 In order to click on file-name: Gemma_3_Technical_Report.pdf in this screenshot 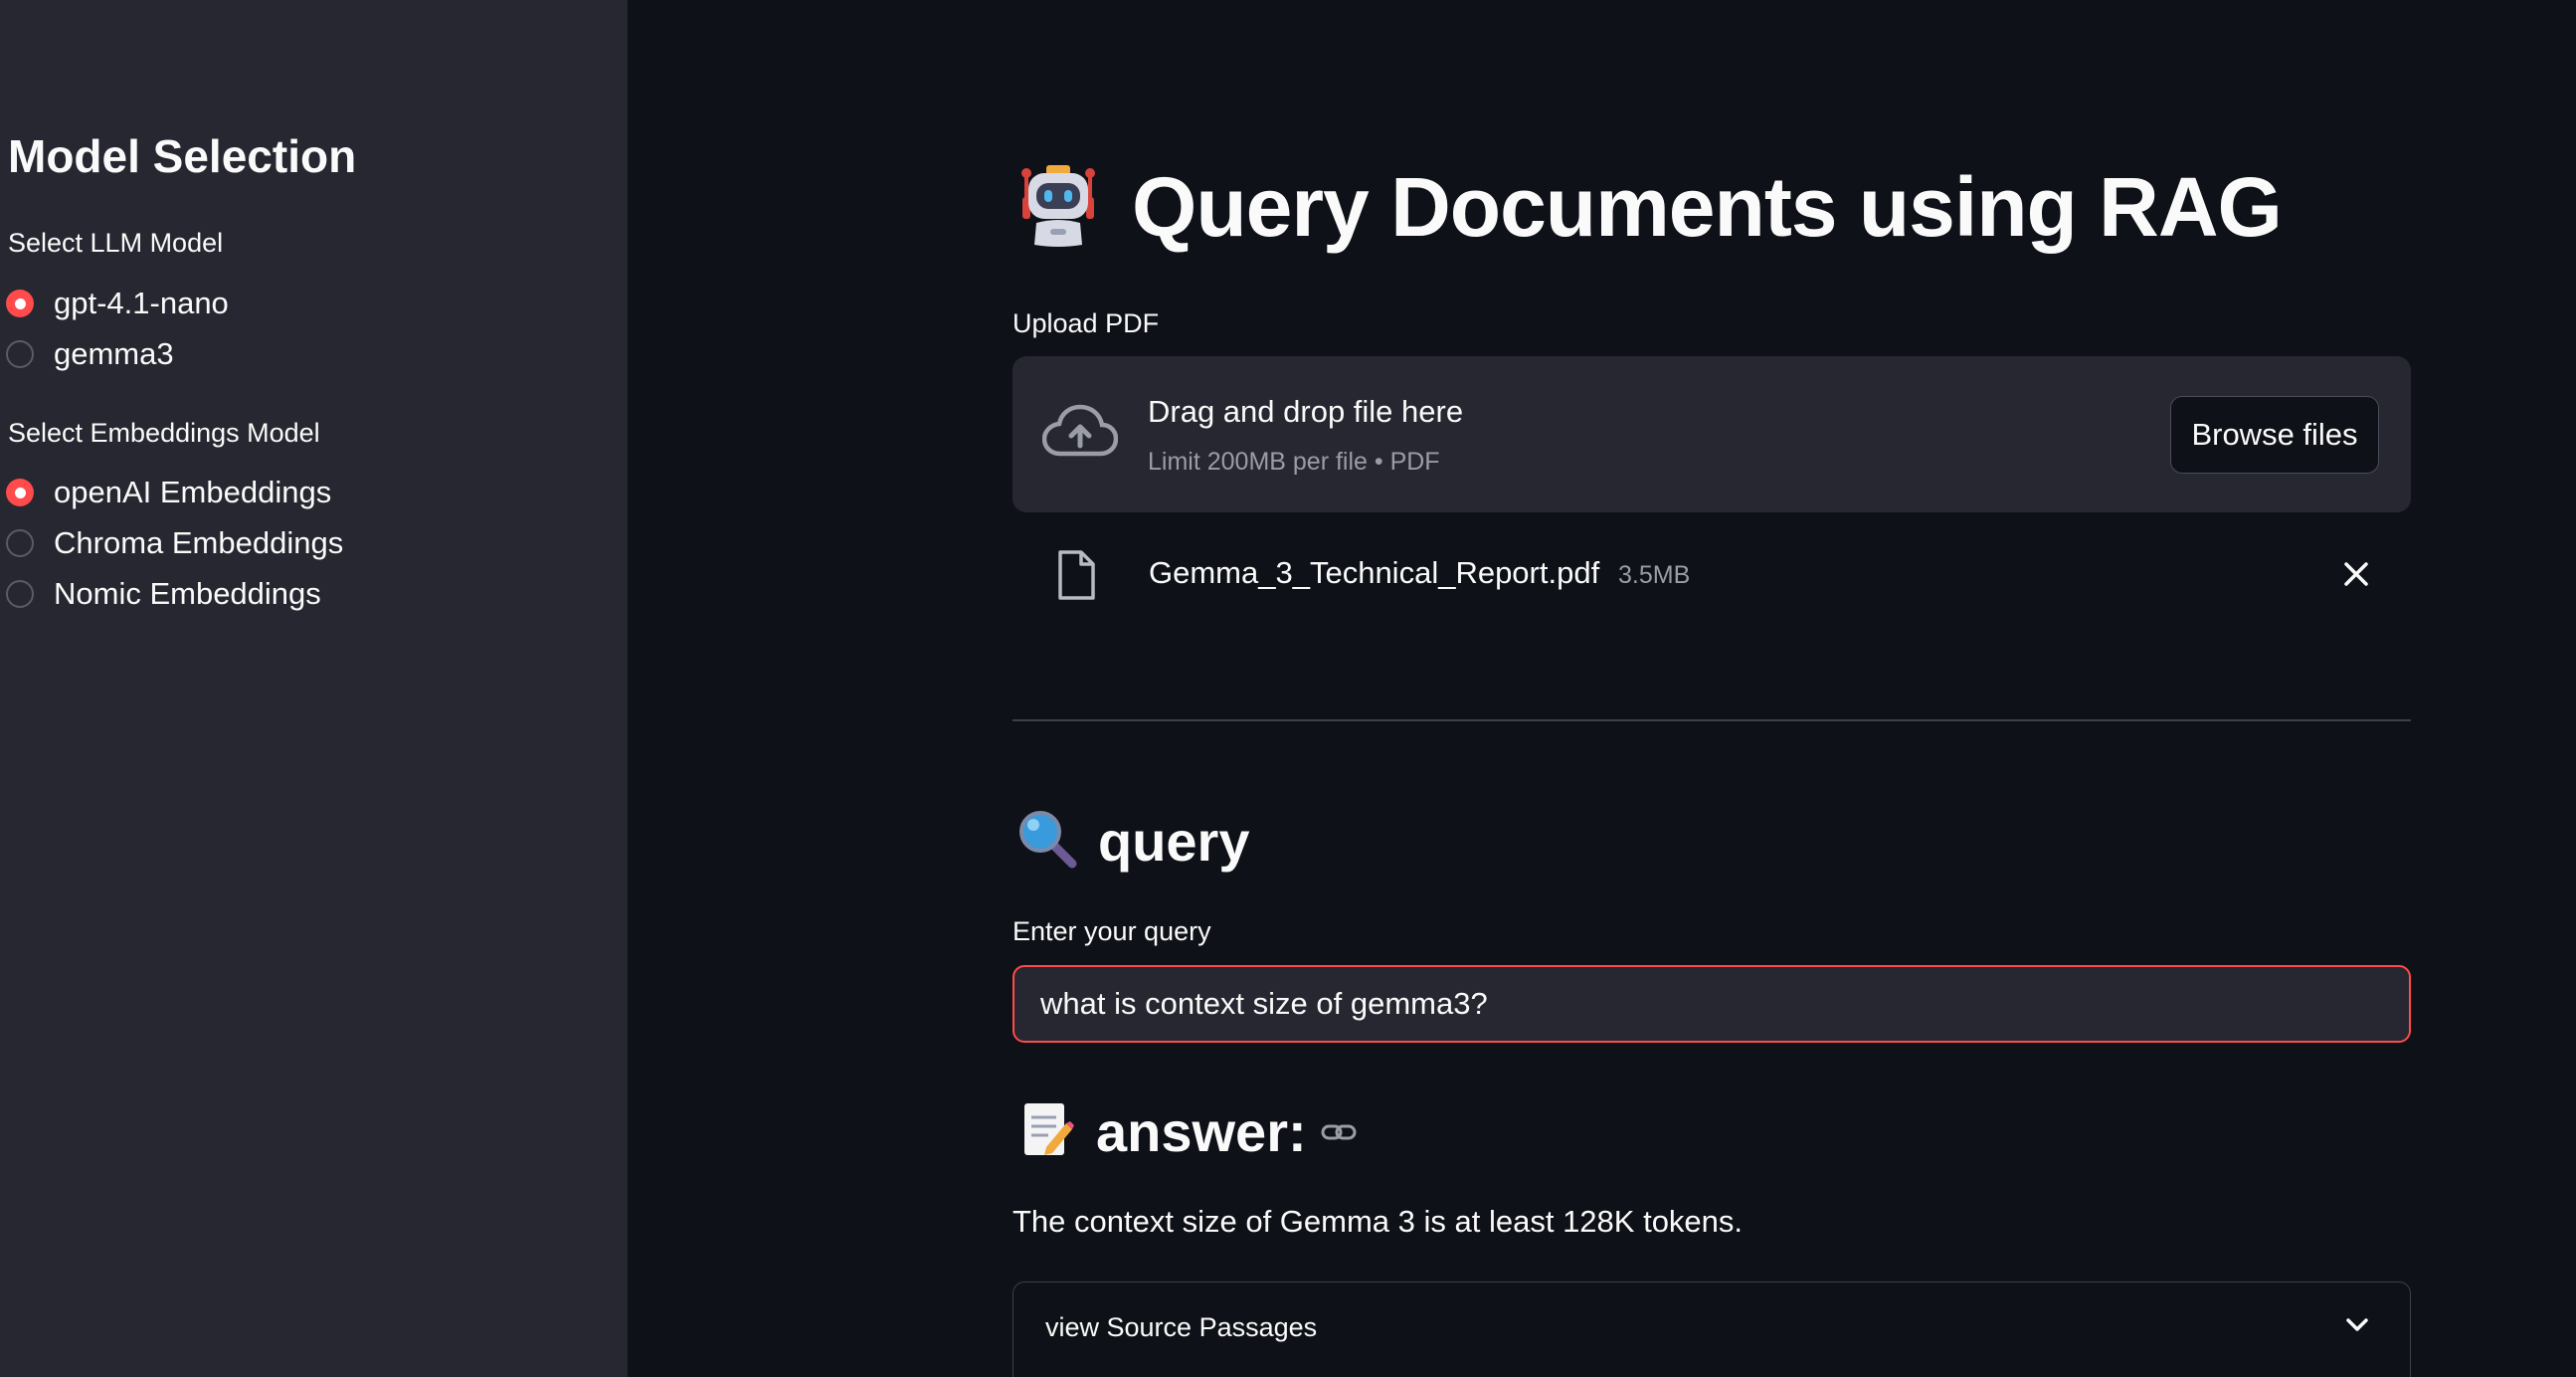, I will do `click(1374, 572)`.